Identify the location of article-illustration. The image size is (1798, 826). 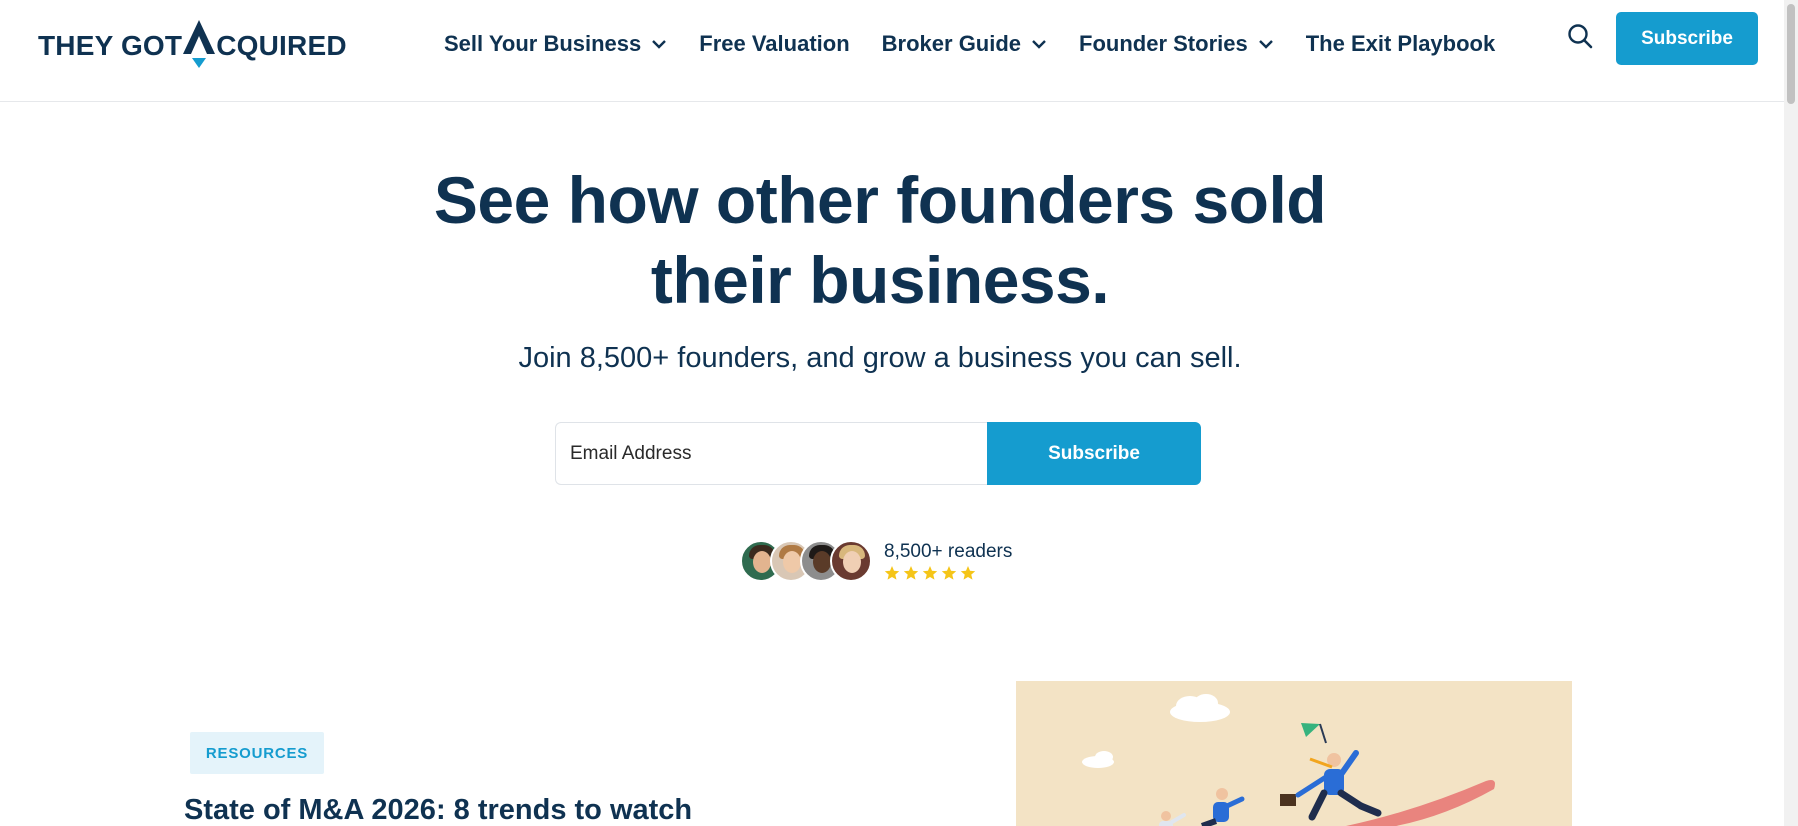
(1294, 753).